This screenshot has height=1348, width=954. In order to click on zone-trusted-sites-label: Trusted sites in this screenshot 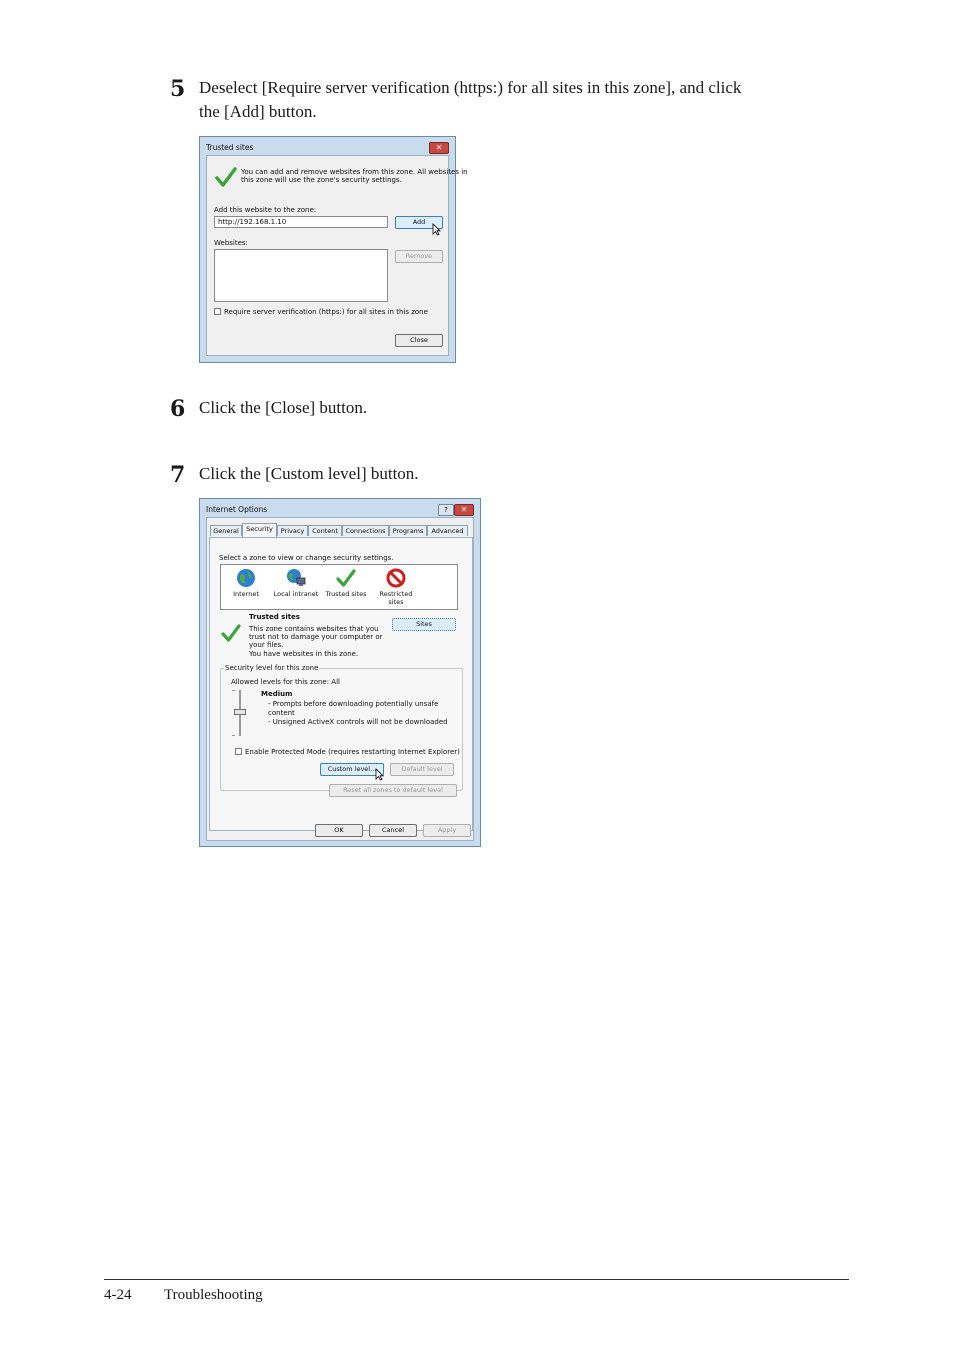, I will do `click(346, 594)`.